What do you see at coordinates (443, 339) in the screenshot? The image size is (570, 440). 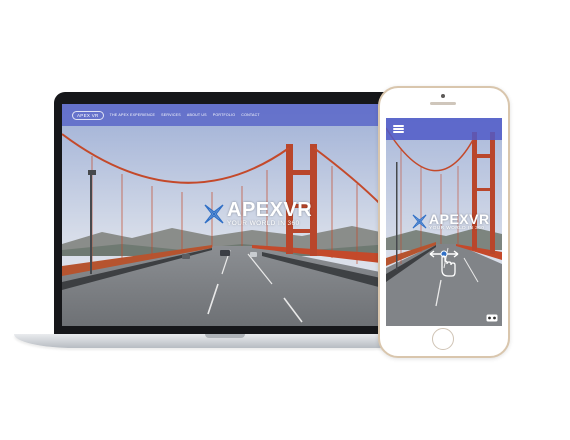 I see `phone-home-button` at bounding box center [443, 339].